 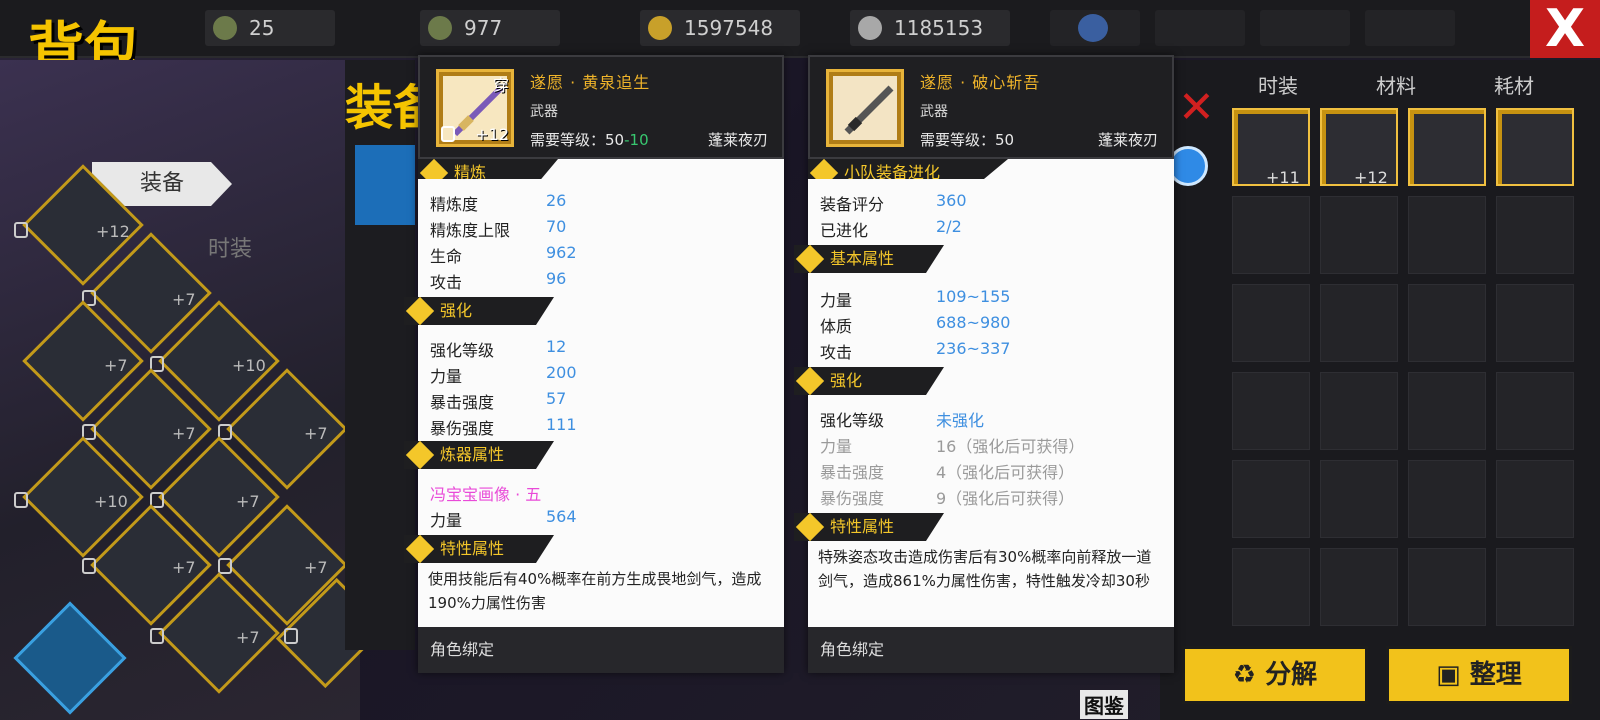 I want to click on stat-row: 攻击 96, so click(x=498, y=280).